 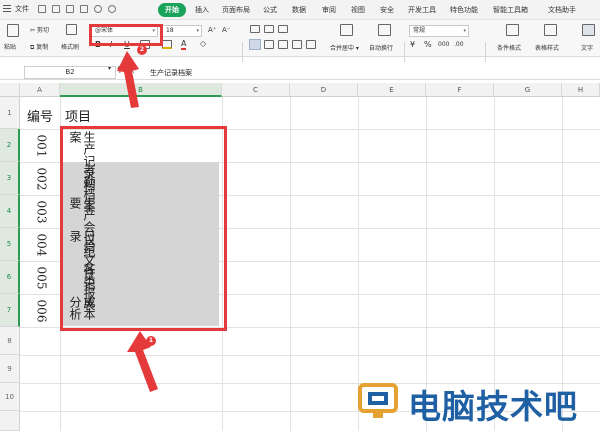 What do you see at coordinates (41, 277) in the screenshot?
I see `cell-a6: 005` at bounding box center [41, 277].